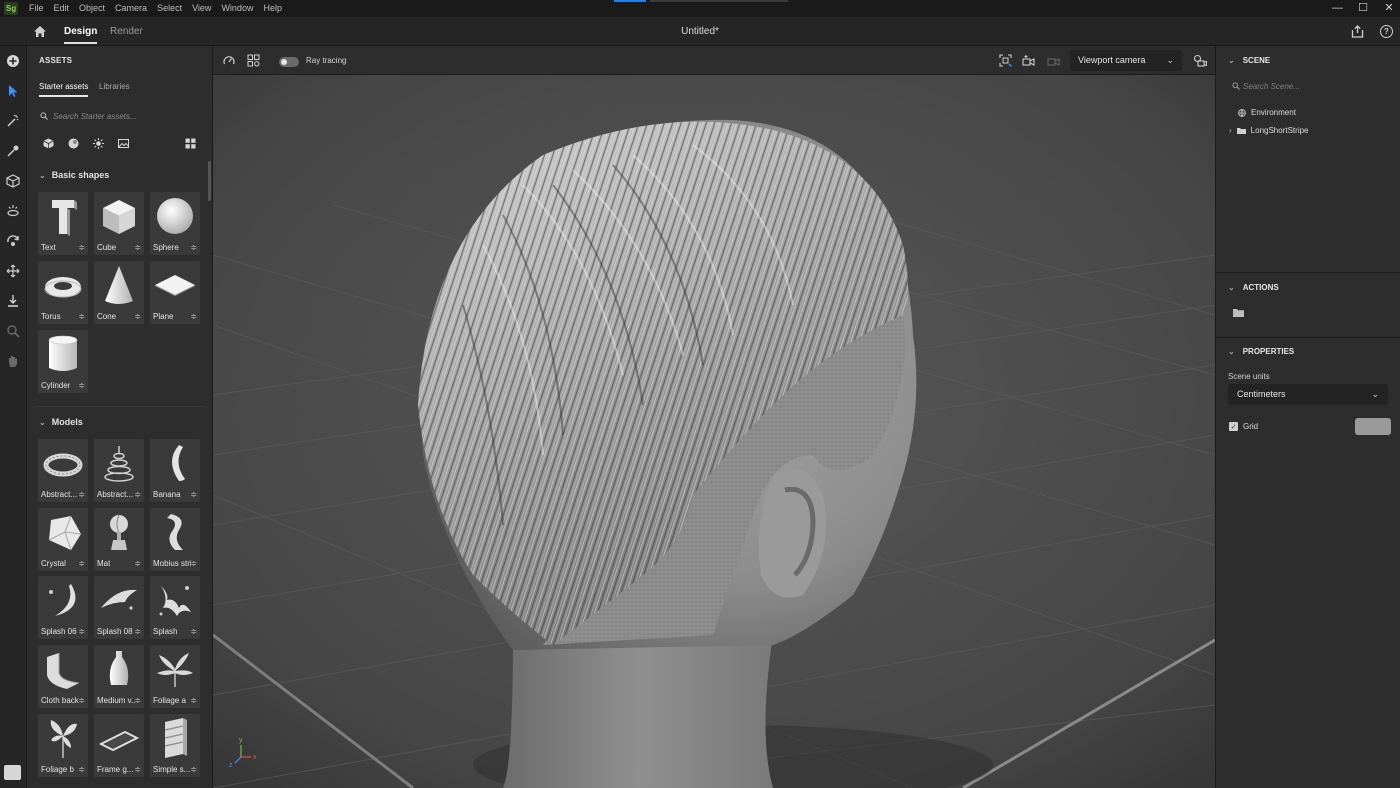 This screenshot has width=1400, height=788. I want to click on image-filter-icon, so click(123, 143).